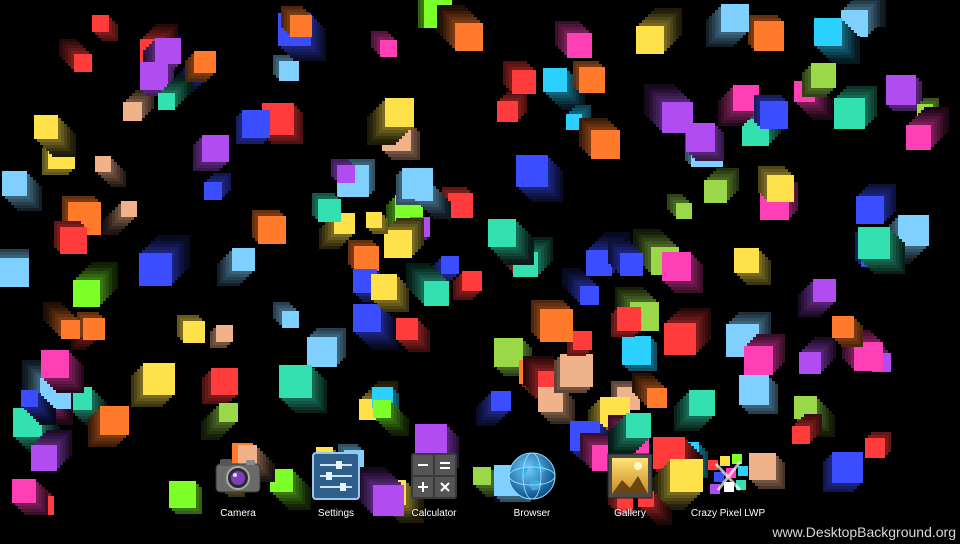 This screenshot has width=960, height=544. What do you see at coordinates (532, 487) in the screenshot?
I see `browser-app: Browser` at bounding box center [532, 487].